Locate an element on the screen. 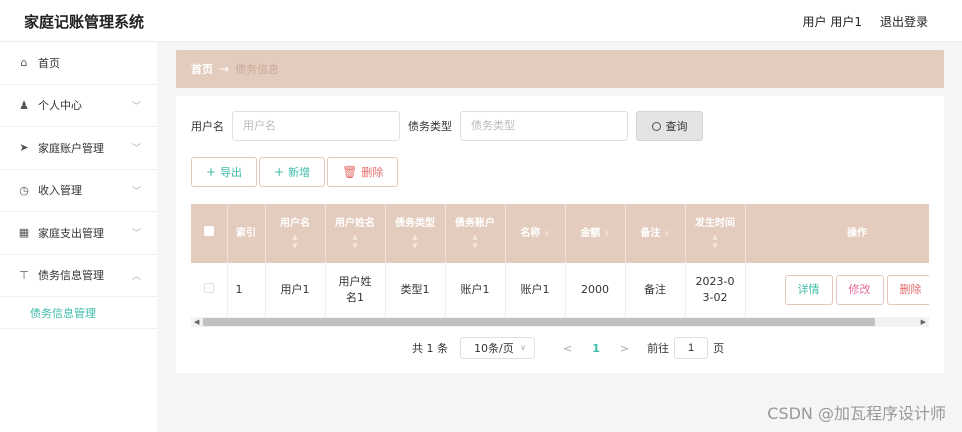 Image resolution: width=962 pixels, height=432 pixels. cell-index: 1 is located at coordinates (246, 290).